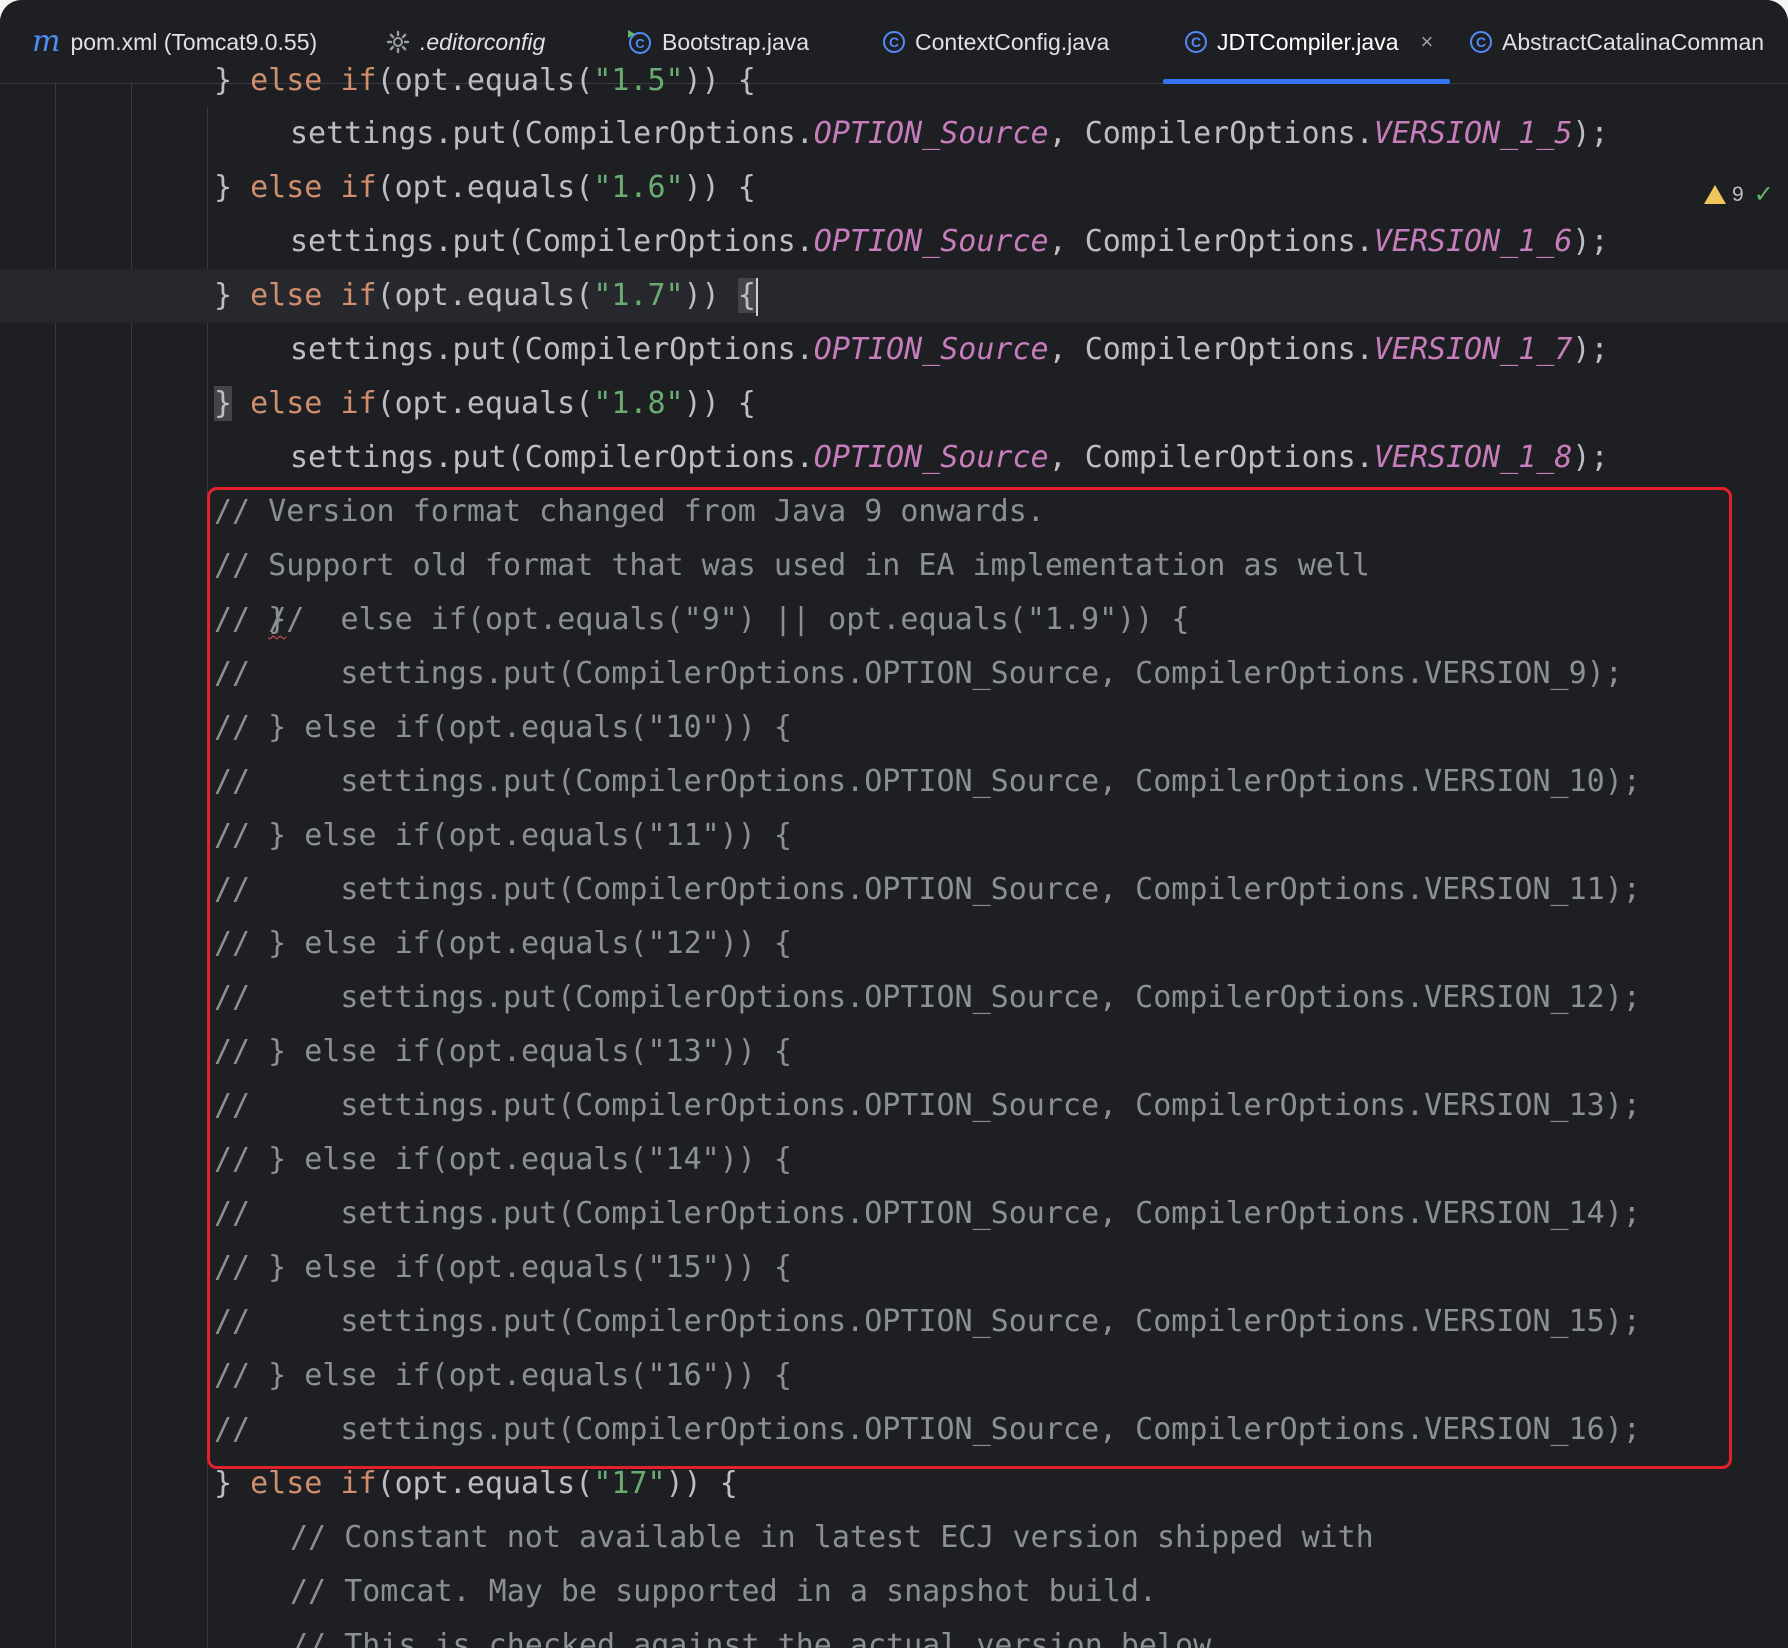  What do you see at coordinates (194, 41) in the screenshot?
I see `tab-label: pom.xml (Tomcat9.0.55)` at bounding box center [194, 41].